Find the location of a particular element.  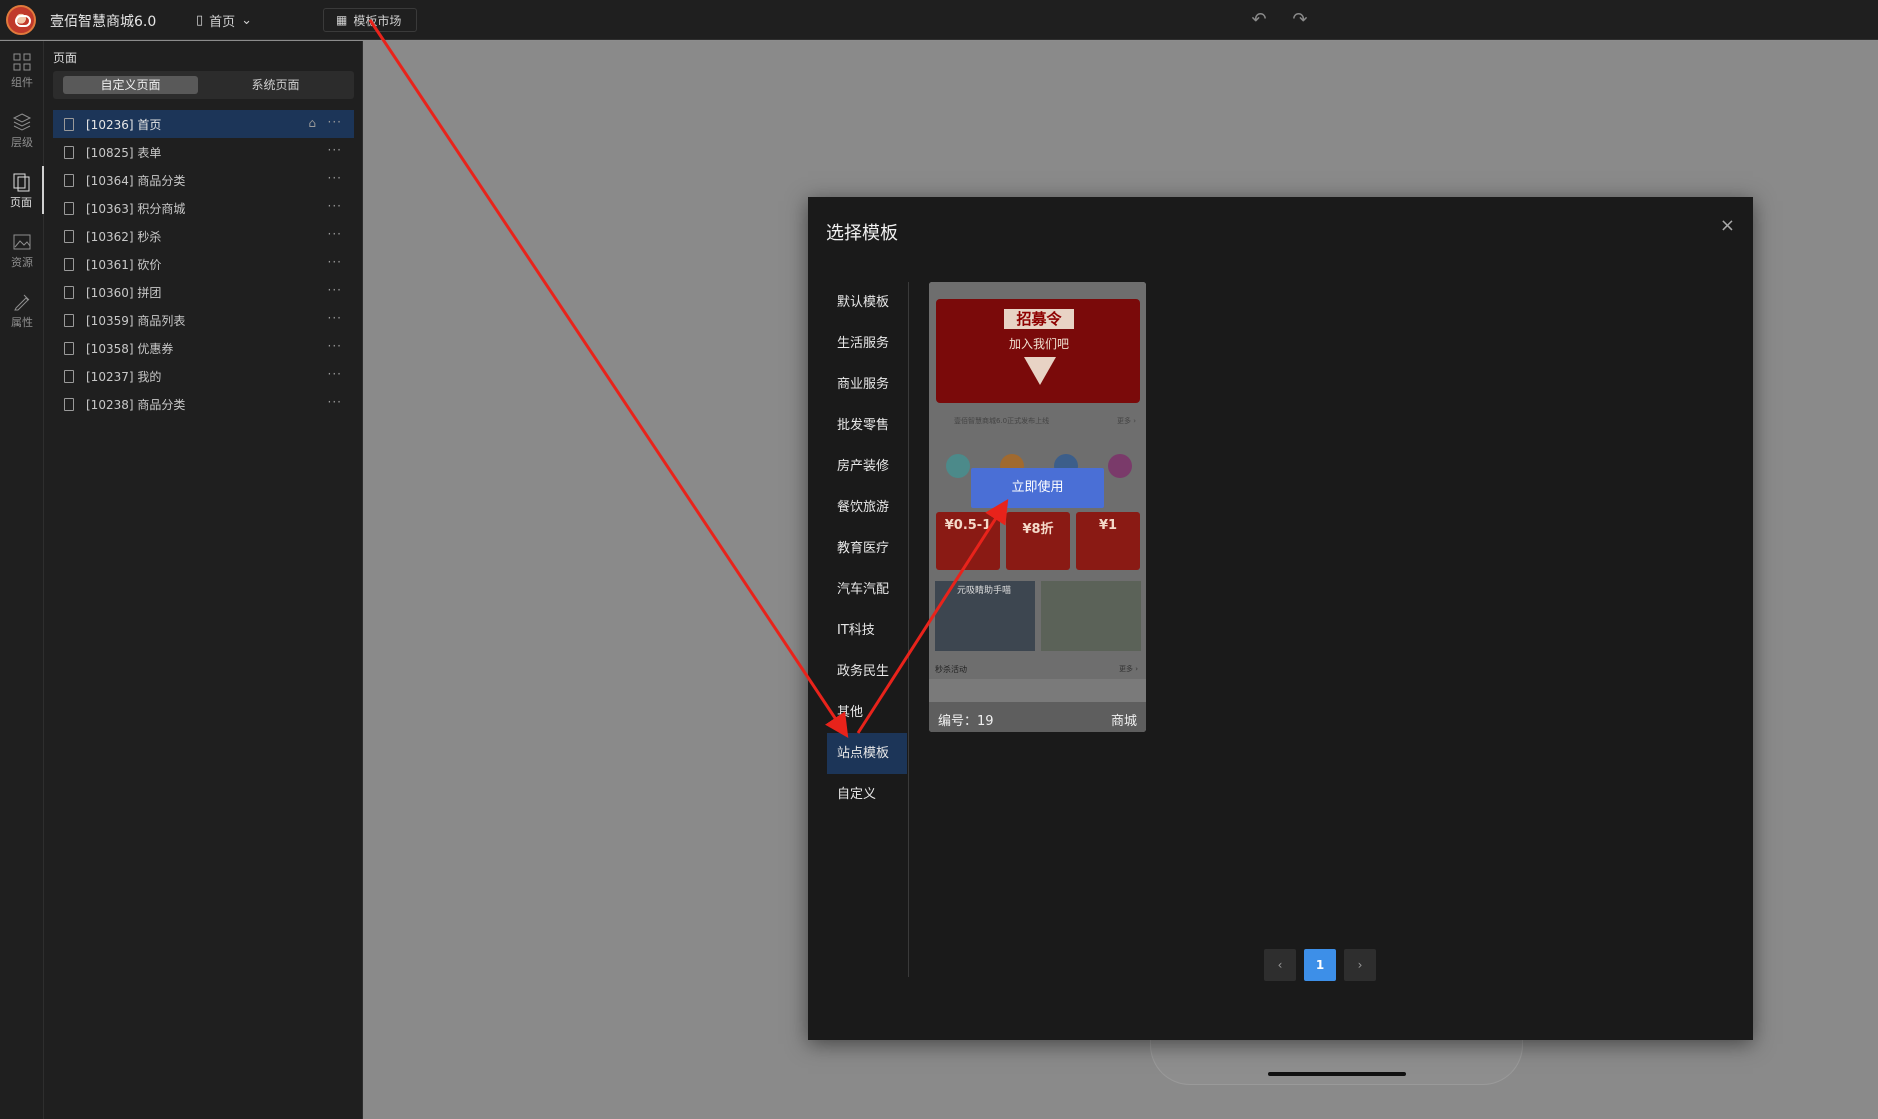

rail-item-resources: 资源 is located at coordinates (22, 250).